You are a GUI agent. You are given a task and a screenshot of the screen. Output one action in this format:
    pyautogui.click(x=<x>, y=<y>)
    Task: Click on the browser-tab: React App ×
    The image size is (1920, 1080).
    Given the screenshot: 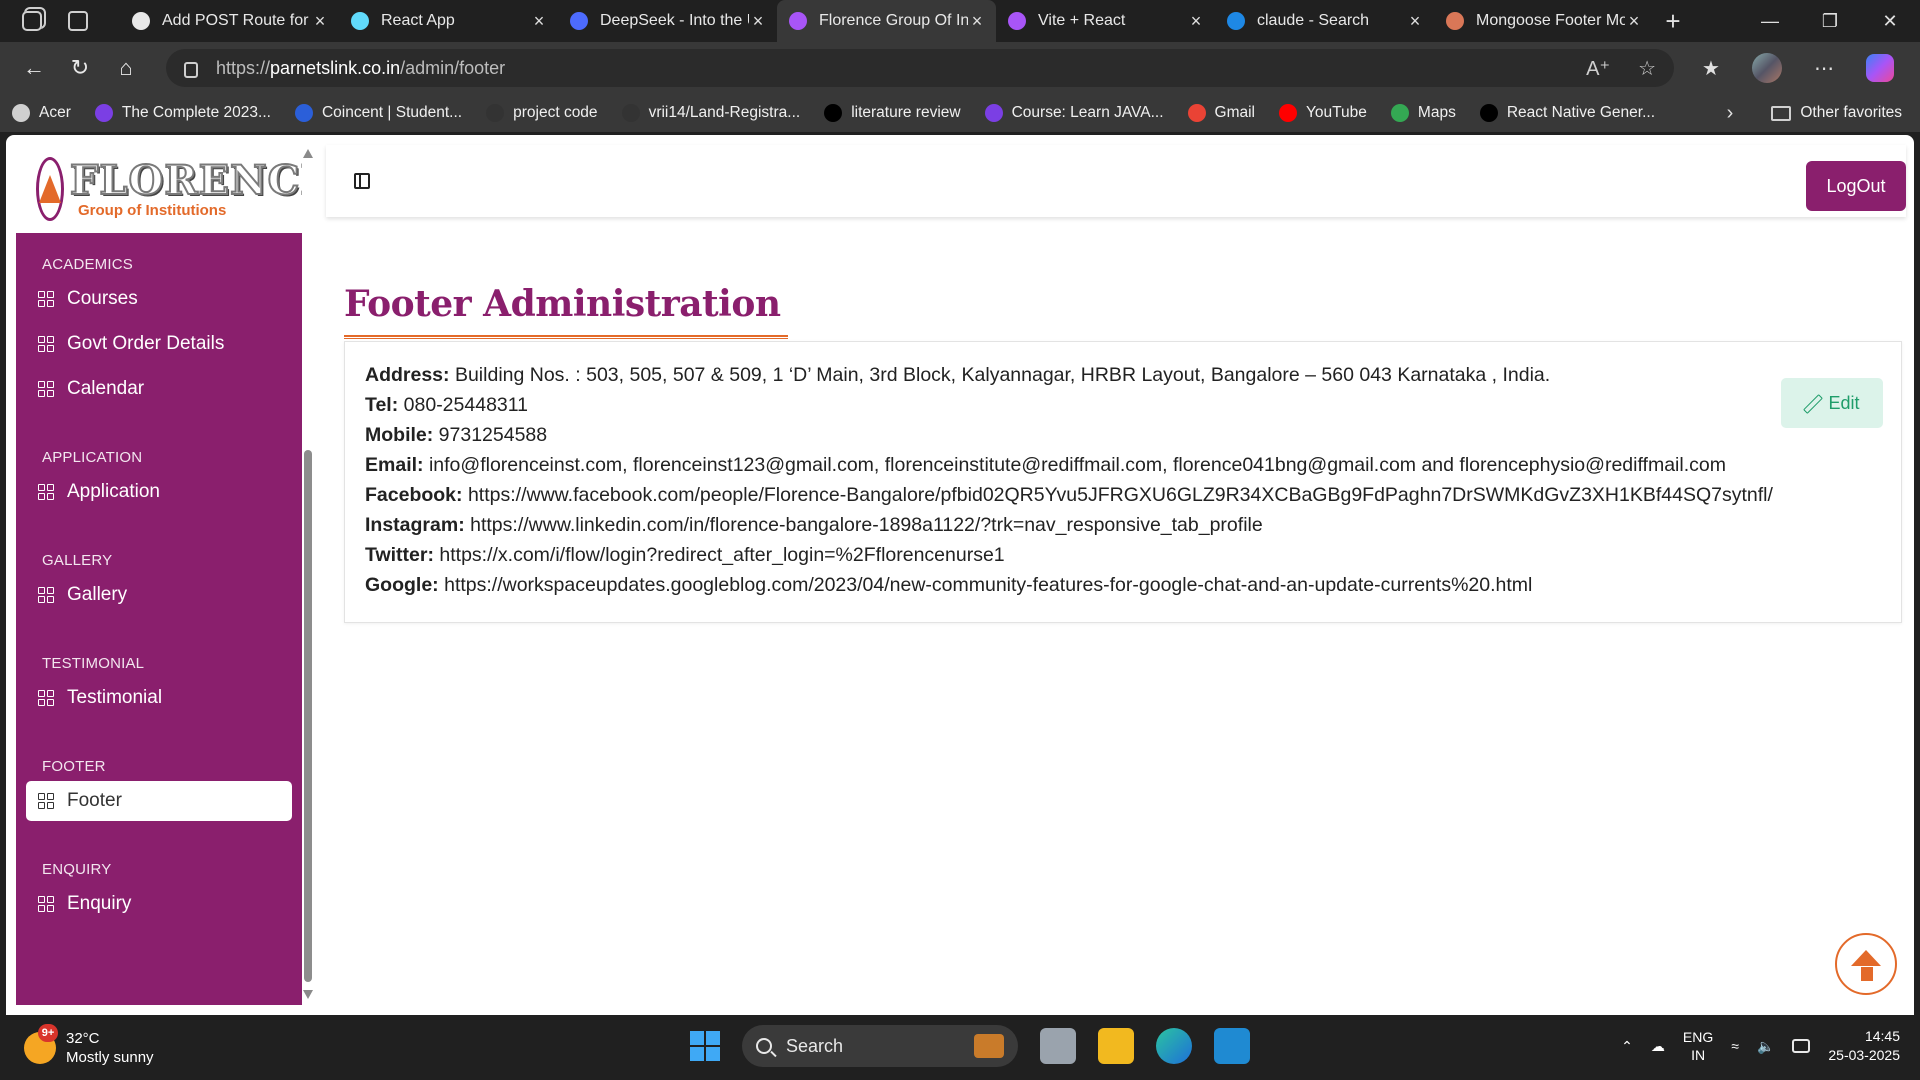 What is the action you would take?
    pyautogui.click(x=448, y=21)
    